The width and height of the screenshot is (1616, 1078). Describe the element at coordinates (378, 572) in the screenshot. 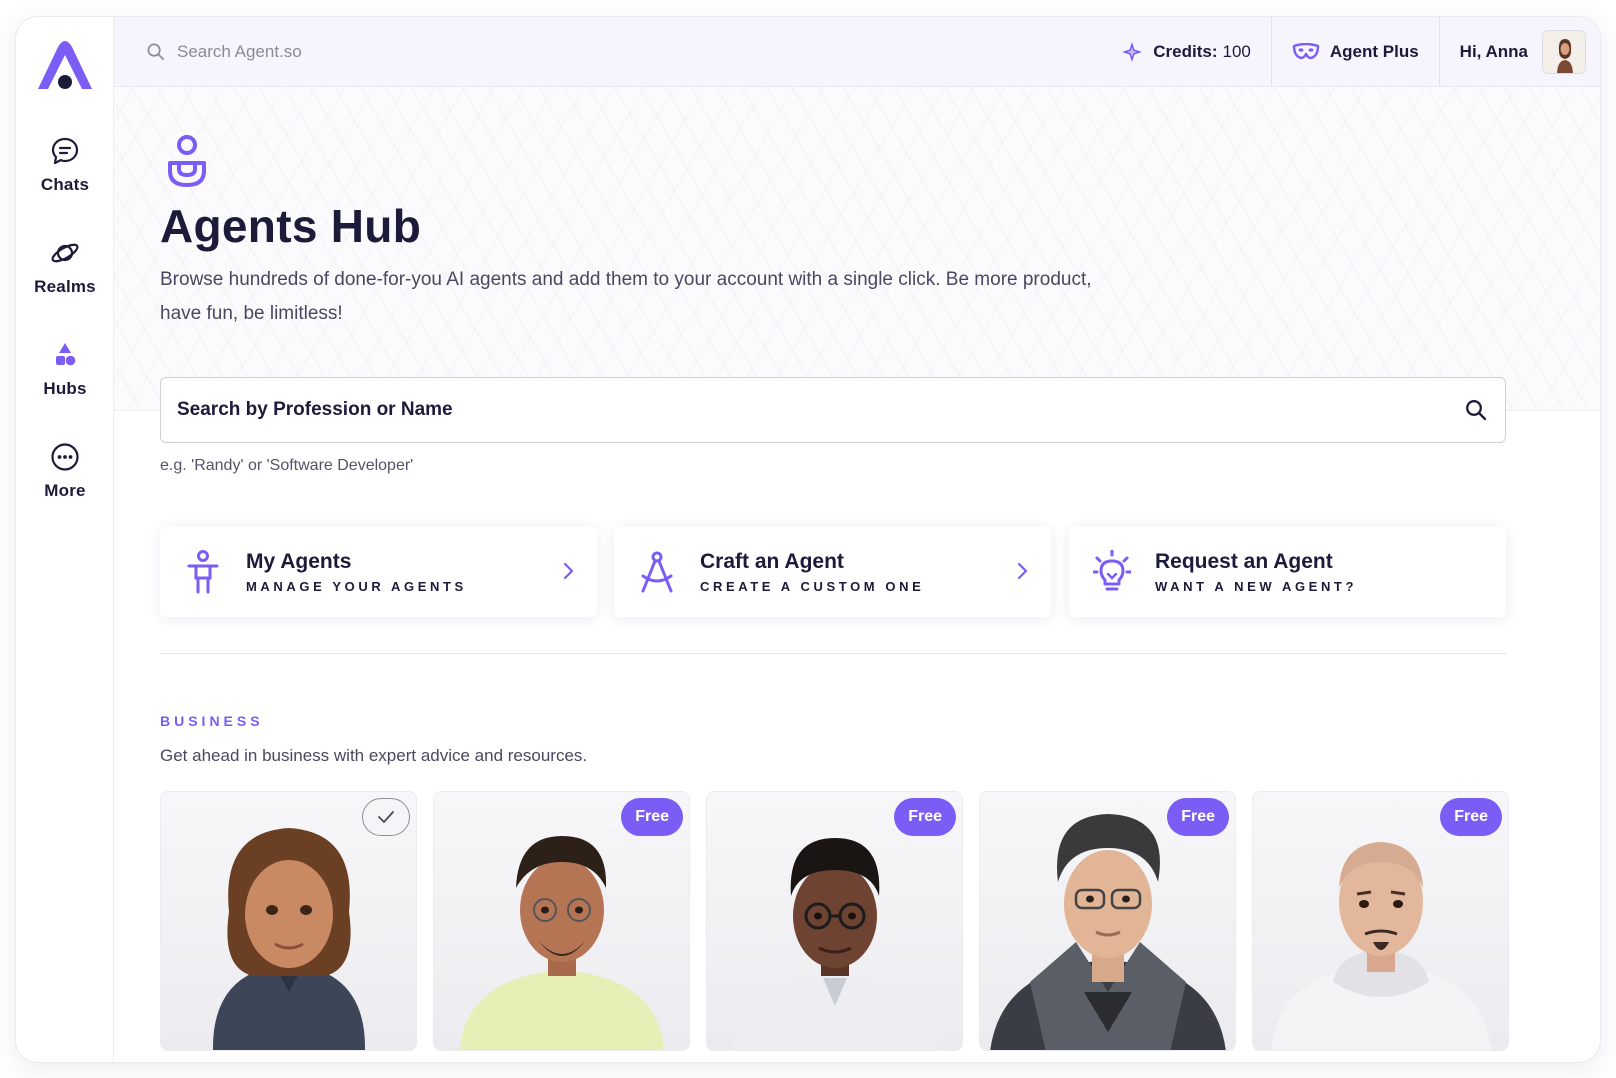

I see `my-agents-card: My Agents MANAGE YOUR AGENTS` at that location.